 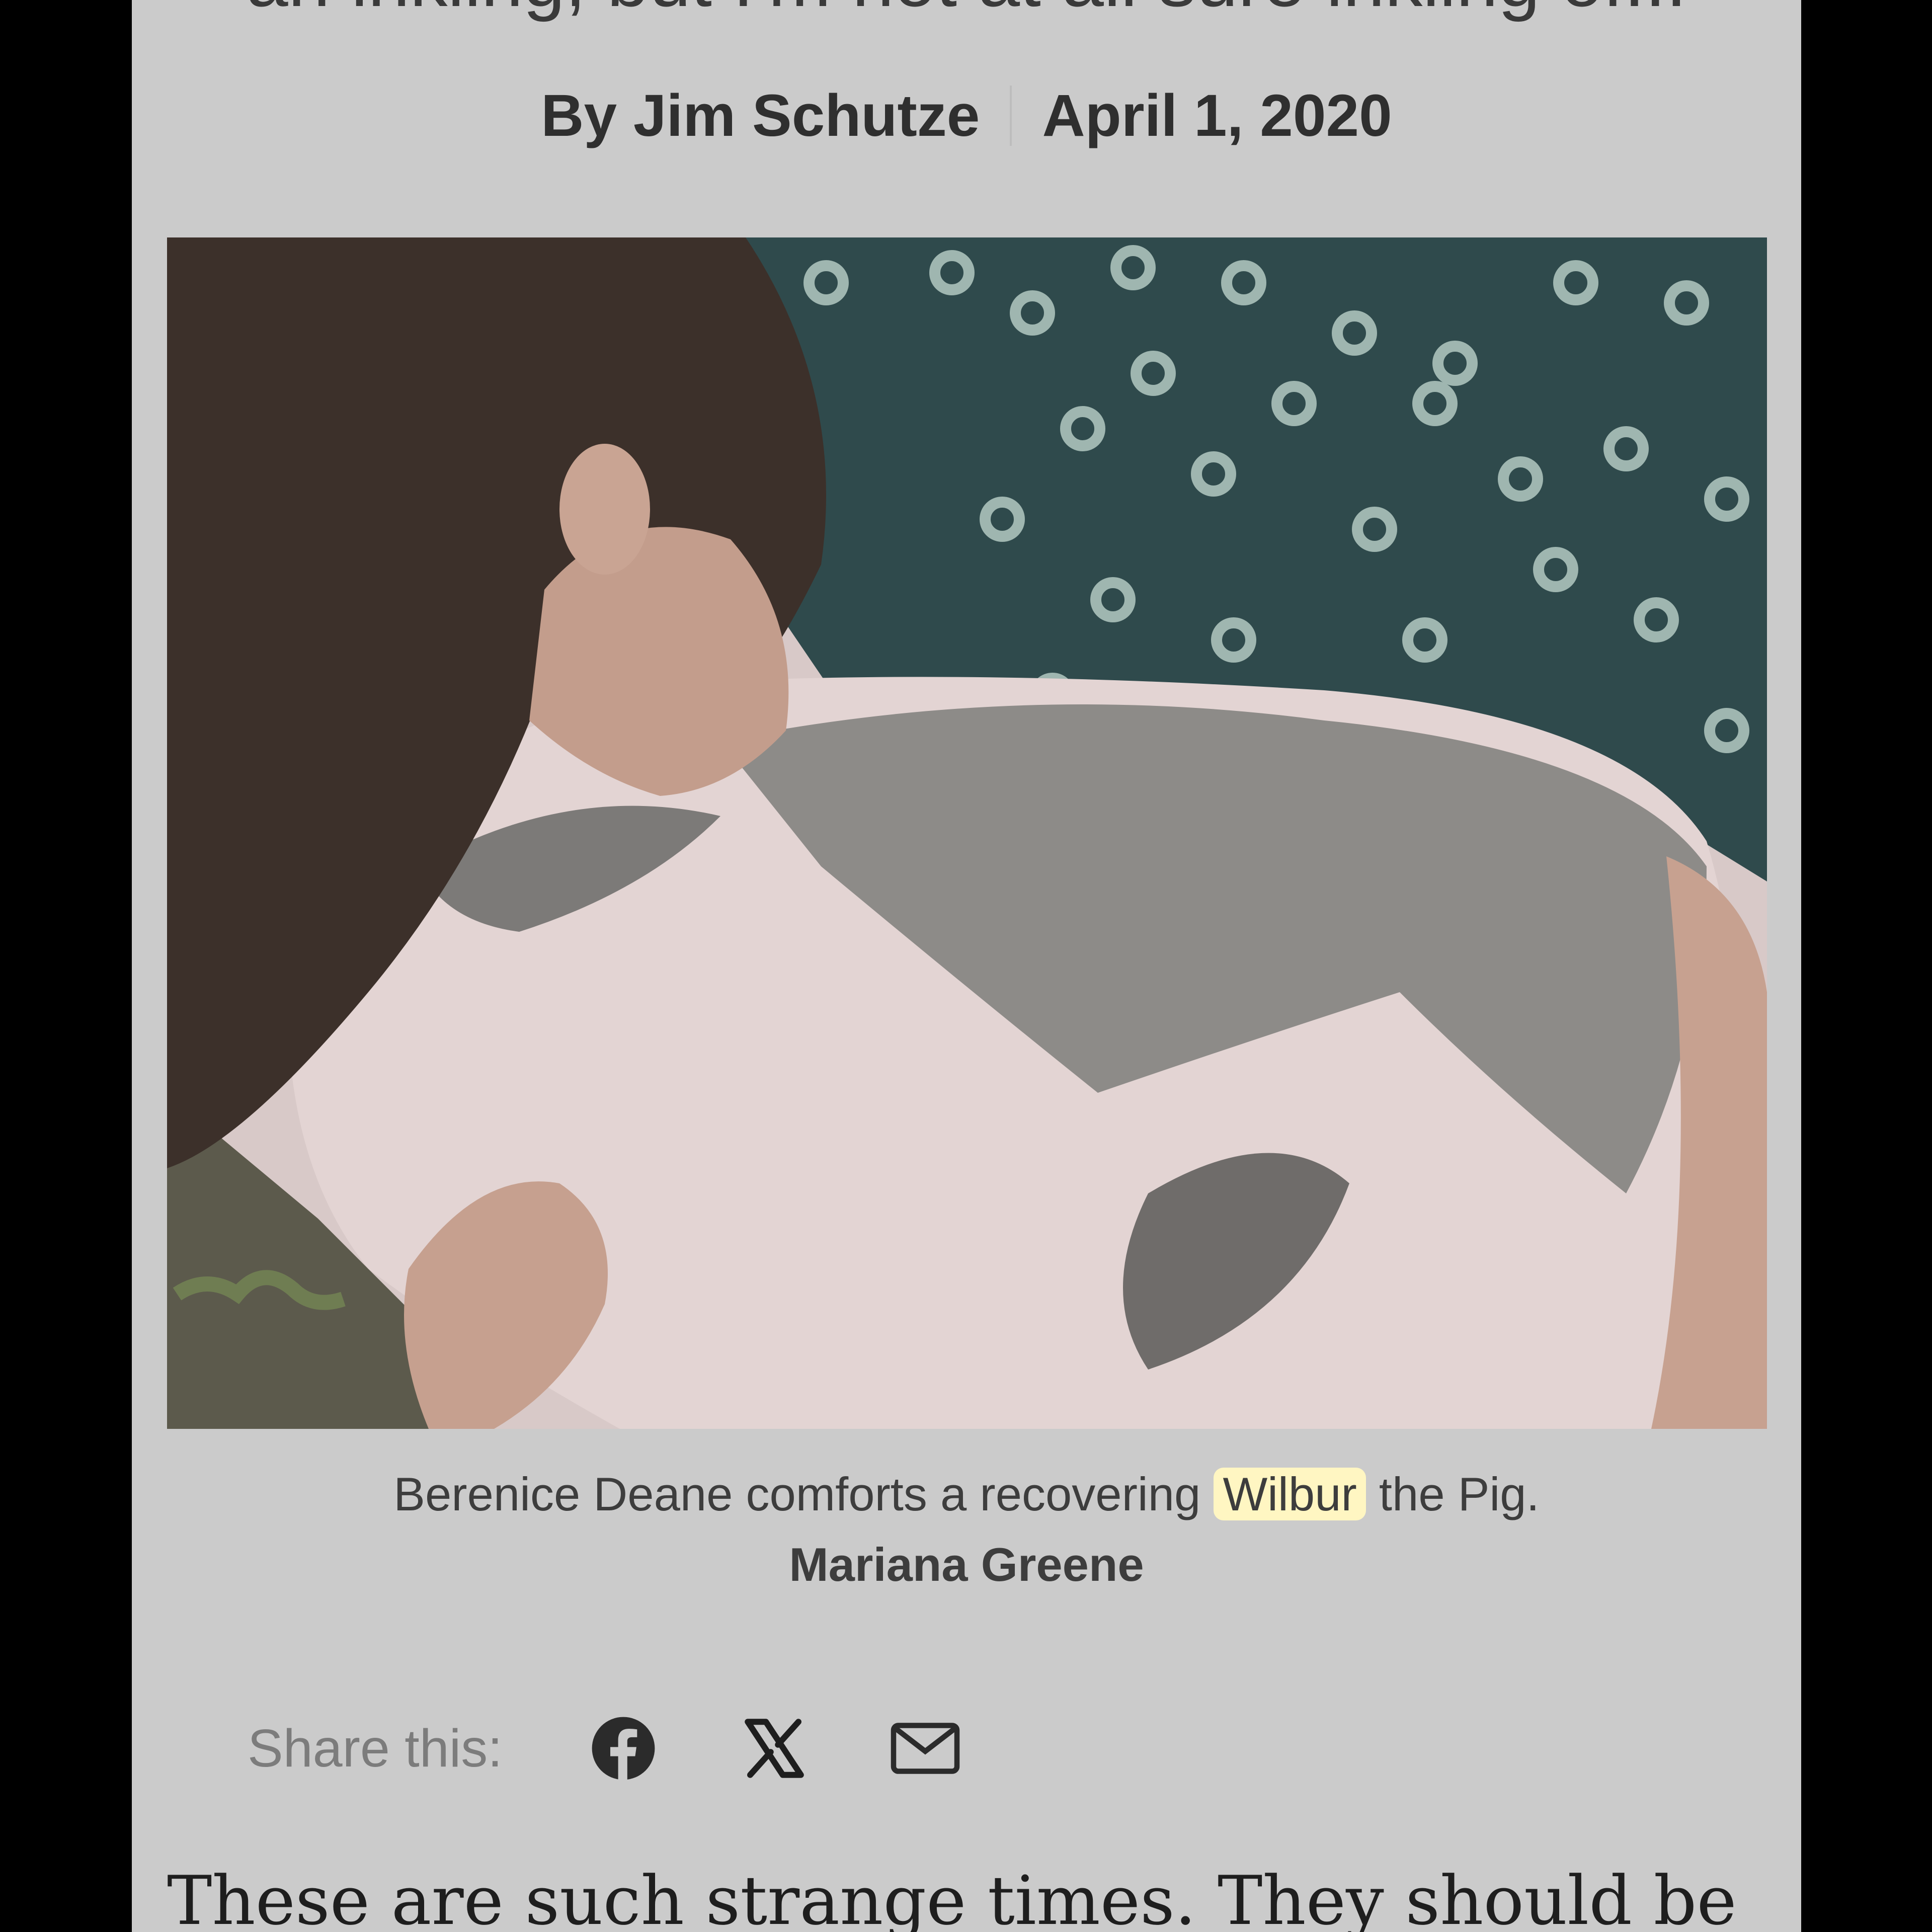 I want to click on caption-text-before: Berenice Deane comforts a recovering, so click(x=797, y=1494).